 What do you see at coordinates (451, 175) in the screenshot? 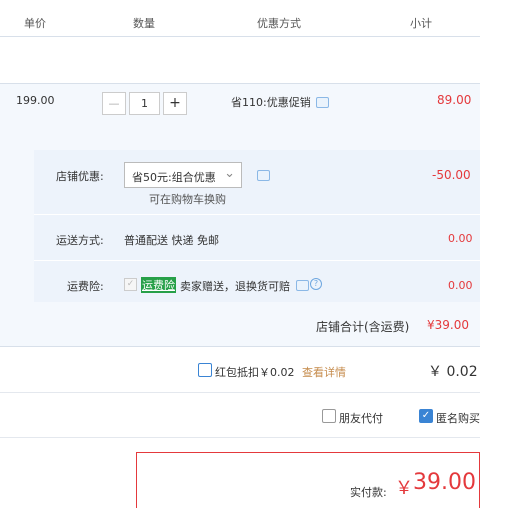
I see `shop-discount-amount: -50.00` at bounding box center [451, 175].